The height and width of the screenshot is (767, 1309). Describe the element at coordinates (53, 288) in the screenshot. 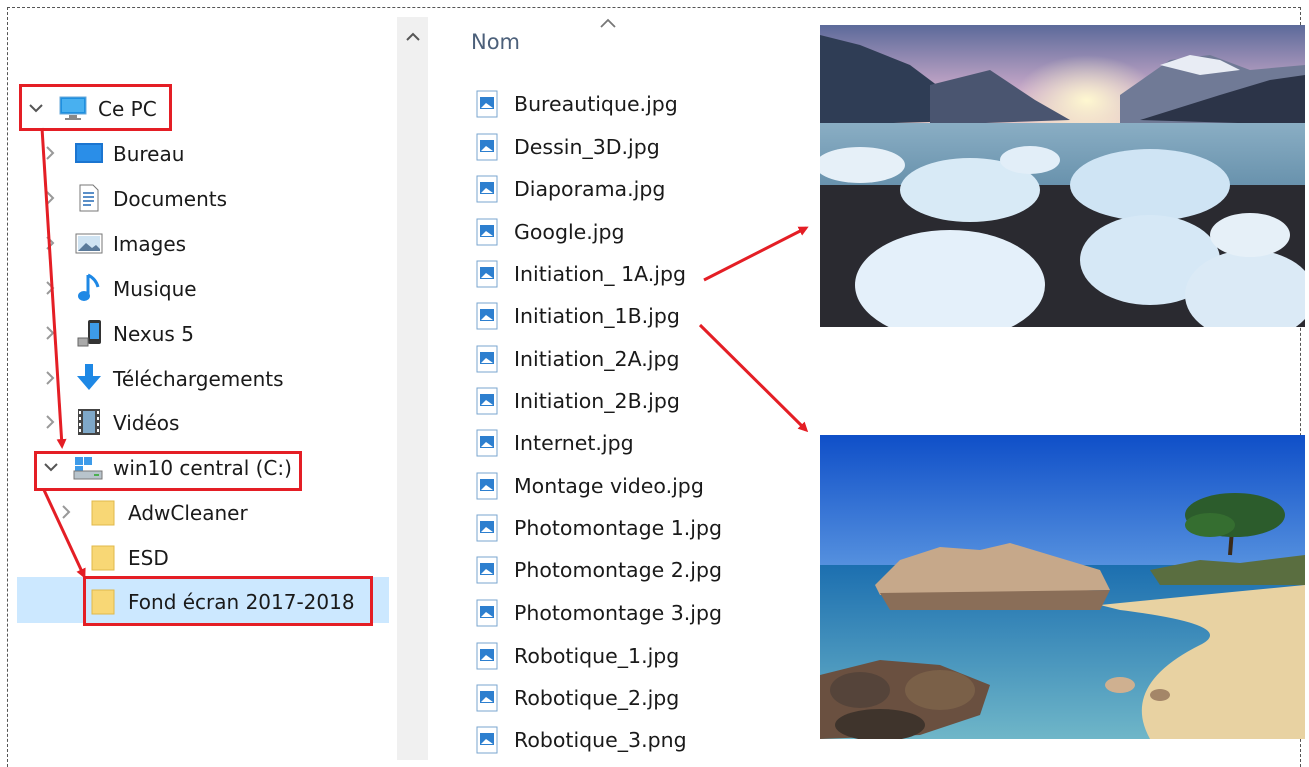

I see `arrow-this-pc-to-drive` at that location.